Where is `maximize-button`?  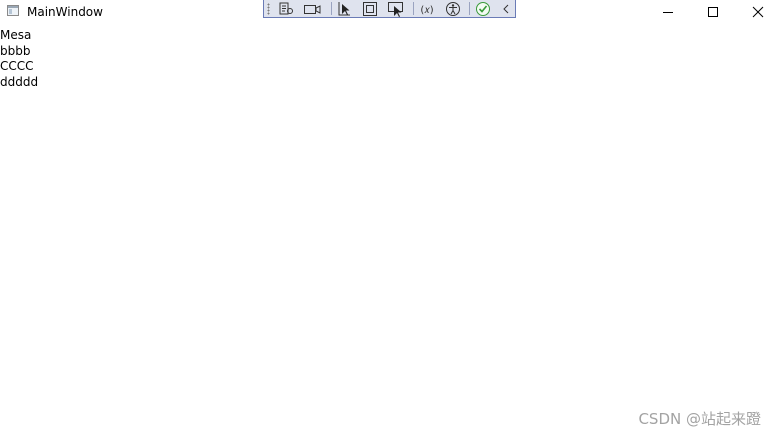
maximize-button is located at coordinates (713, 12).